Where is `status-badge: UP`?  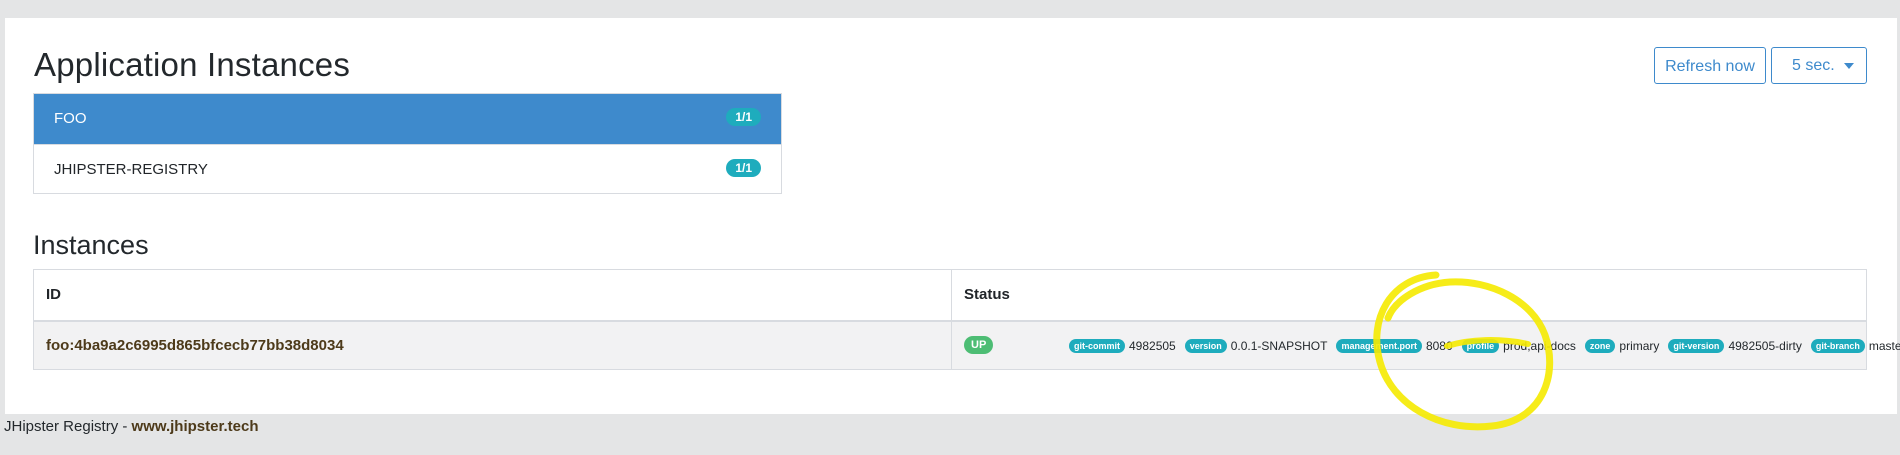 status-badge: UP is located at coordinates (979, 345).